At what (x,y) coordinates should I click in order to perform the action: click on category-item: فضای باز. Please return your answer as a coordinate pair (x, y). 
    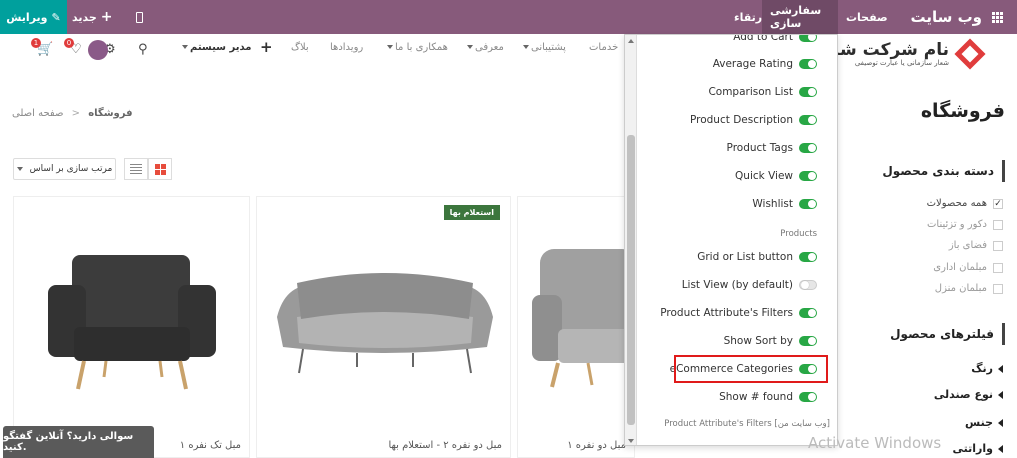
    Looking at the image, I should click on (976, 245).